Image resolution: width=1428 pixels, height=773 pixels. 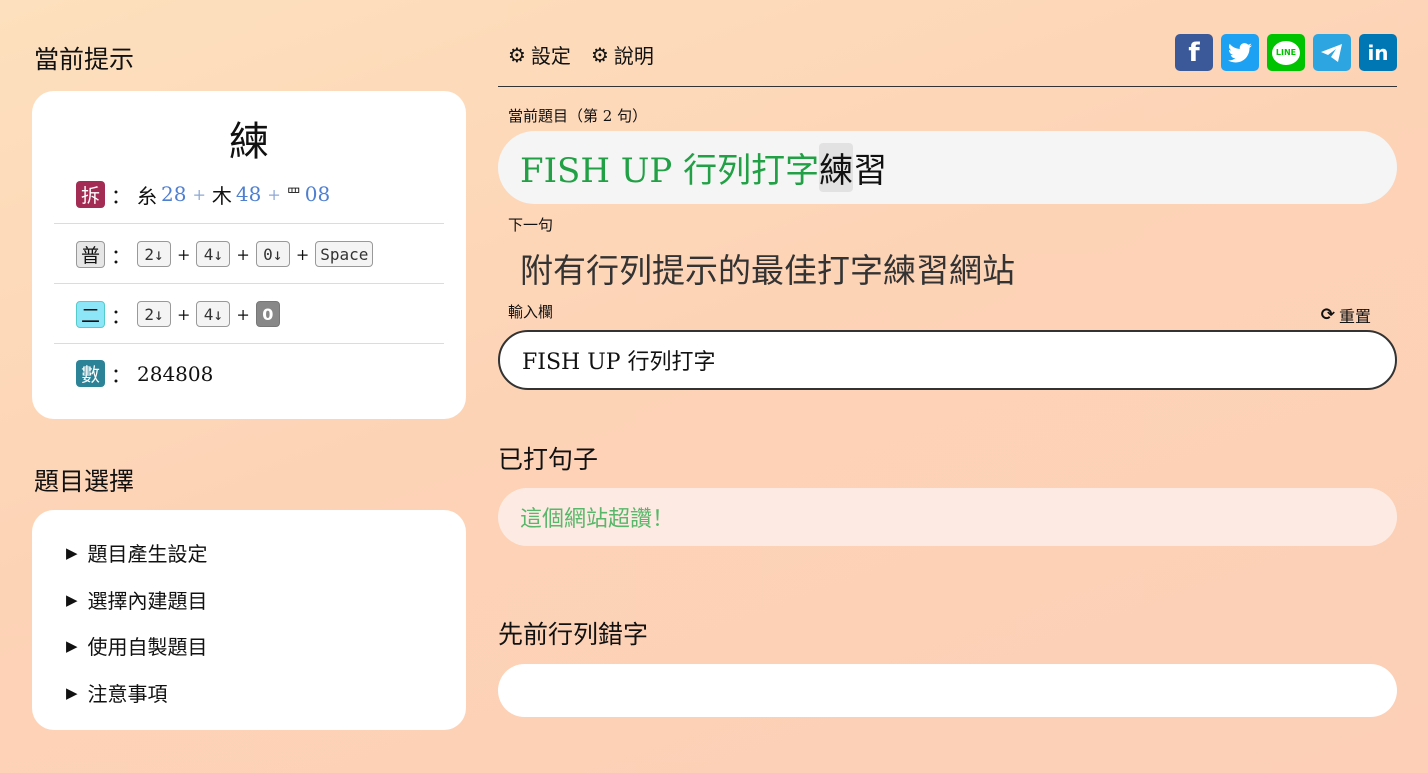 What do you see at coordinates (221, 195) in the screenshot?
I see `chai-part: 木` at bounding box center [221, 195].